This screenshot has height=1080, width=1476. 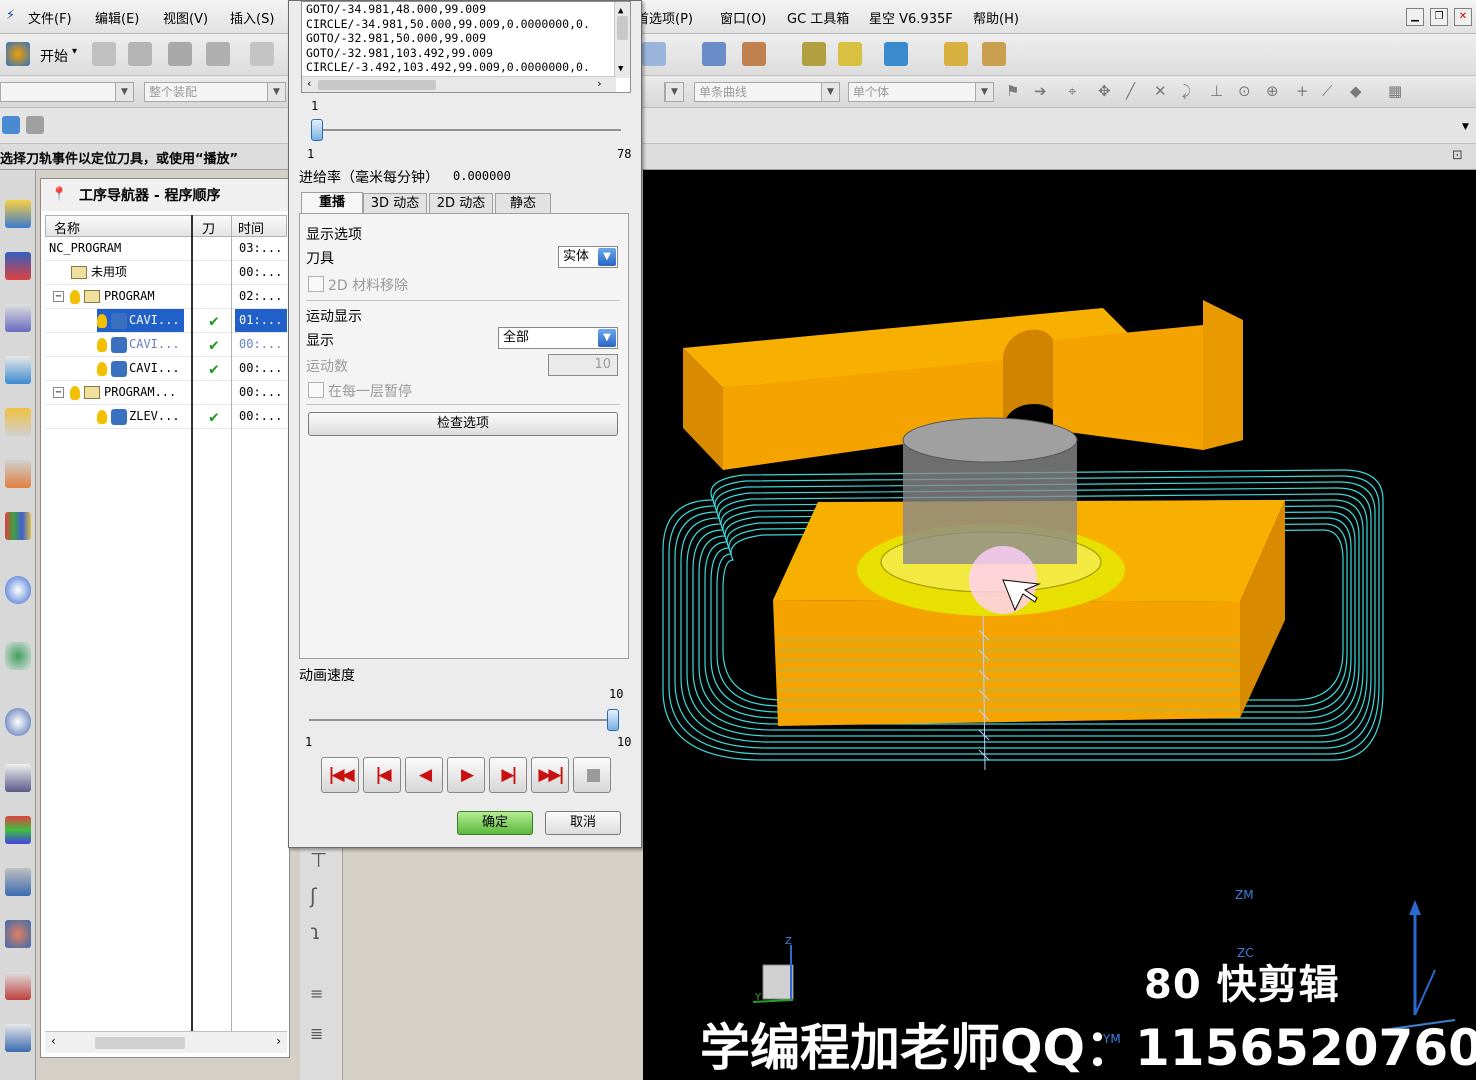 What do you see at coordinates (218, 54) in the screenshot?
I see `print-icon` at bounding box center [218, 54].